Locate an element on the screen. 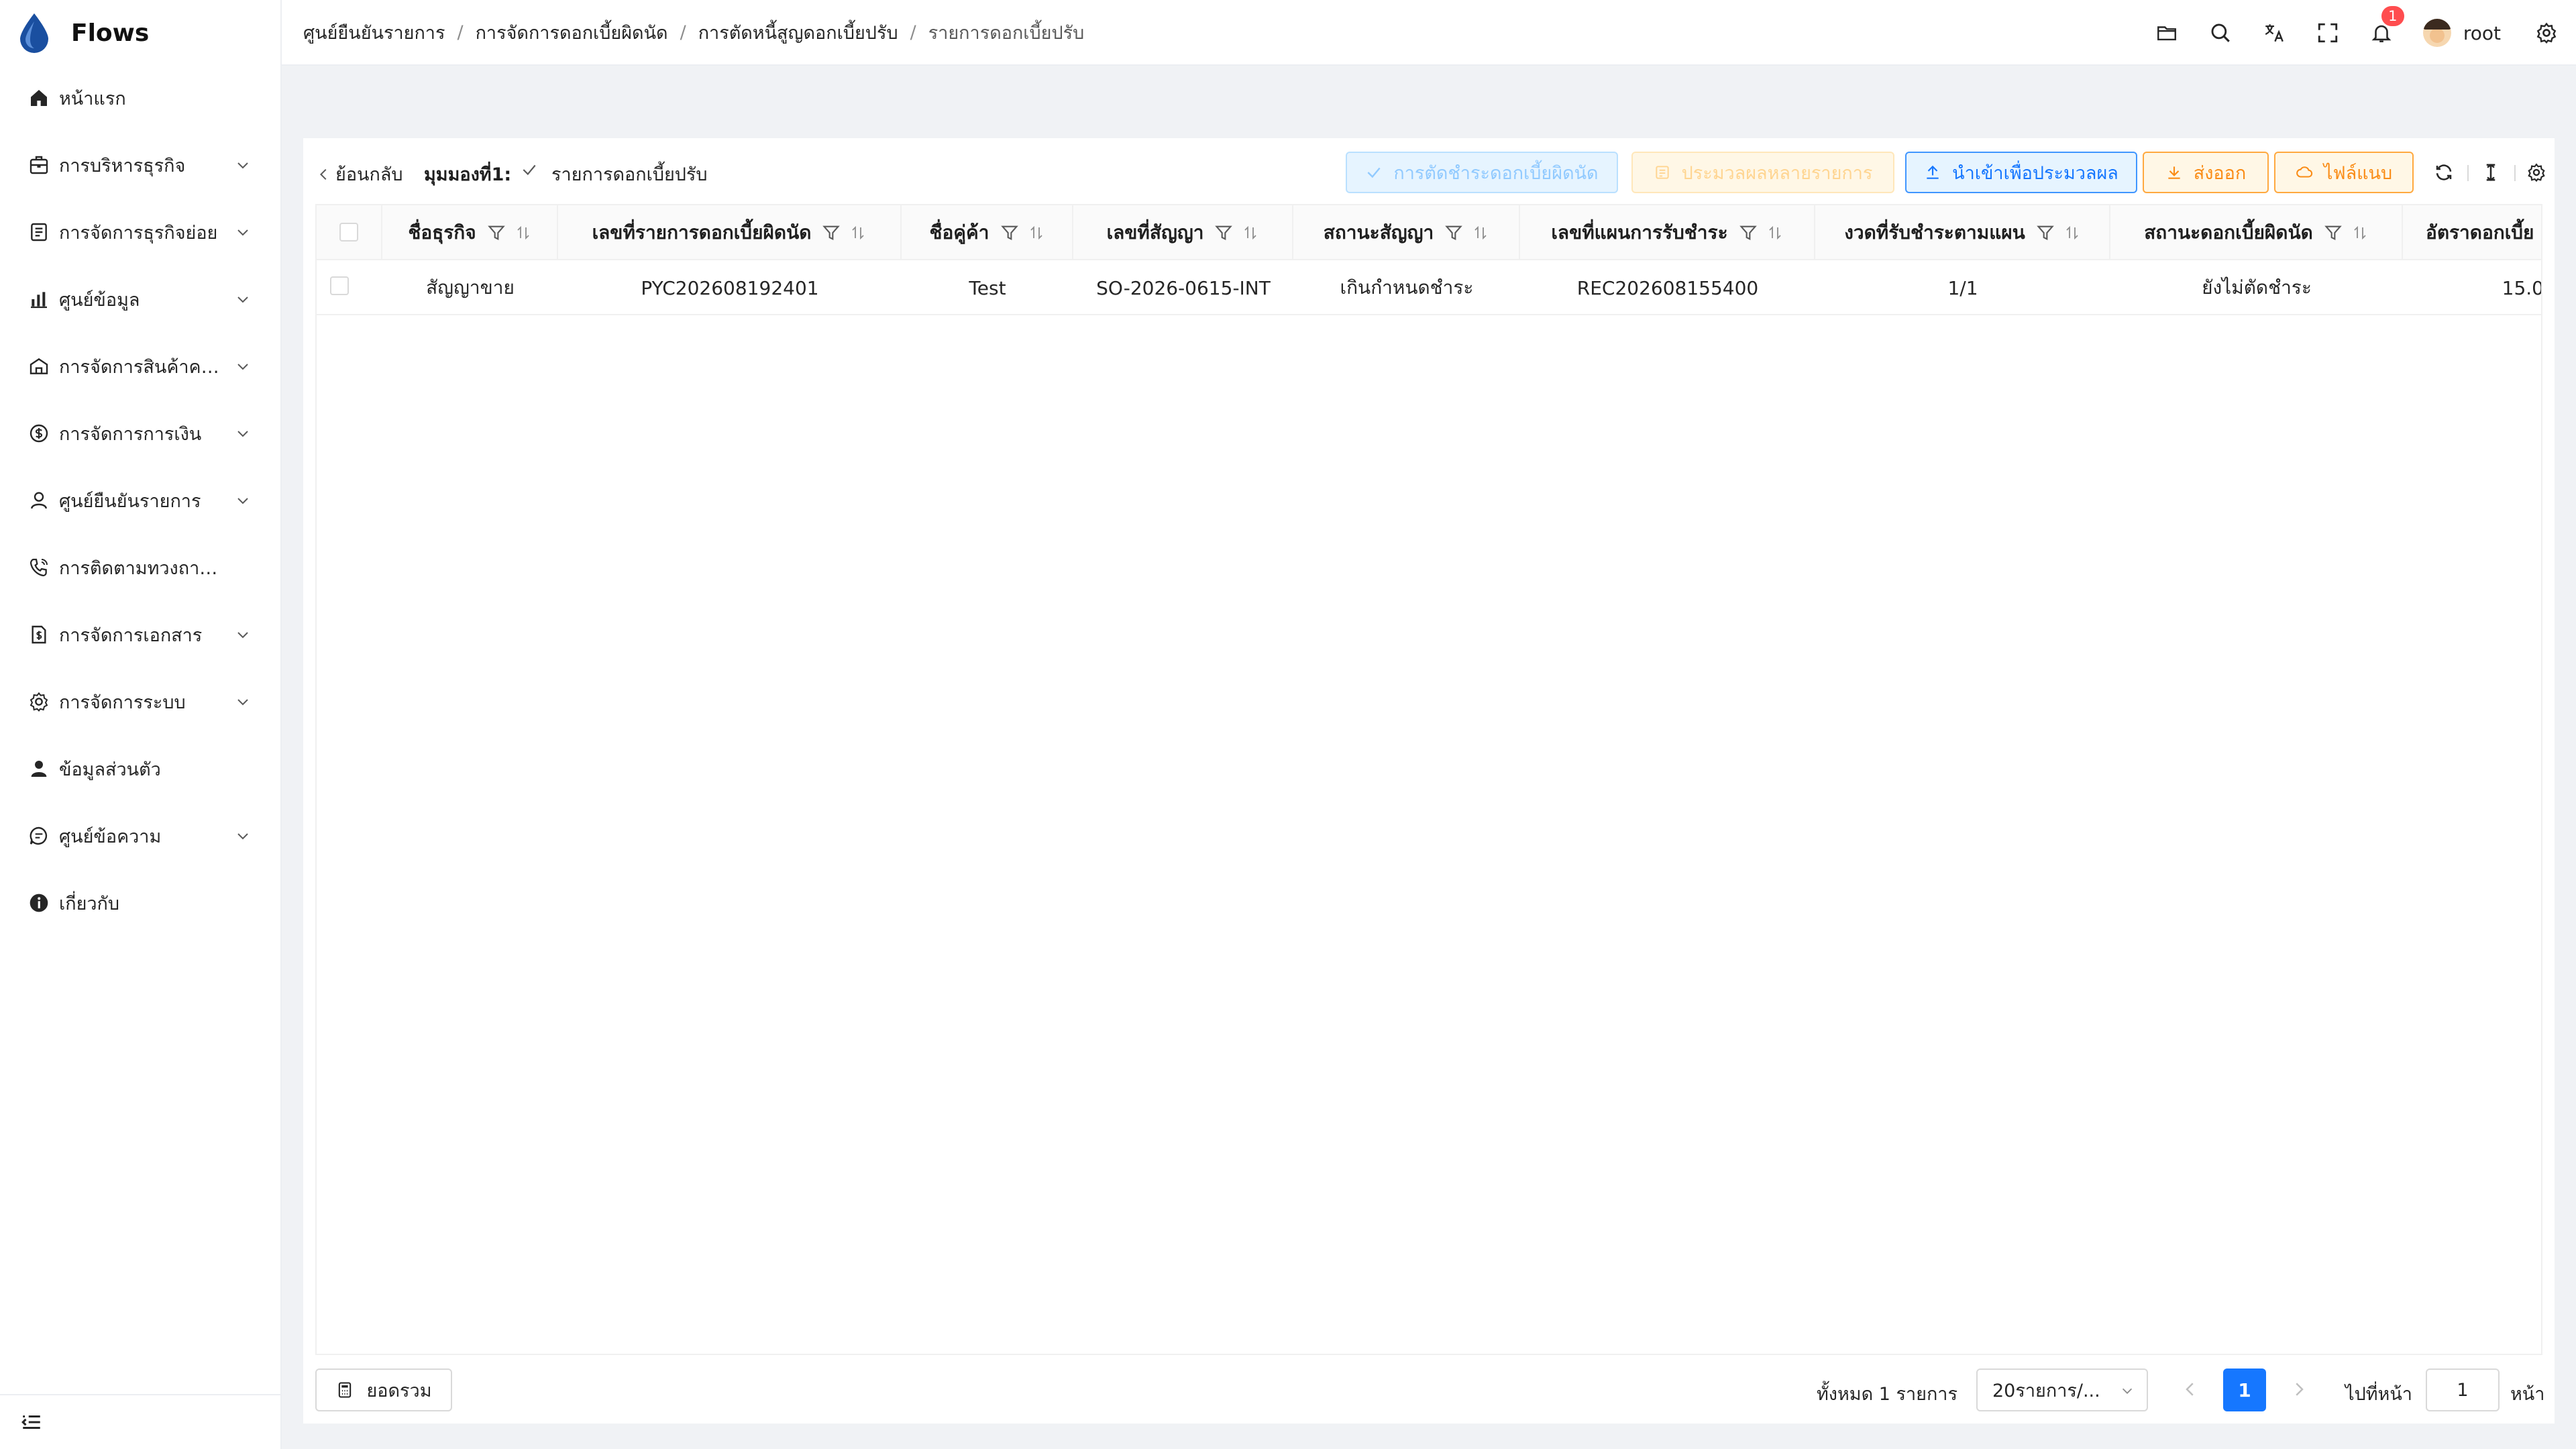  column-header-plan-no: เลขที่แผนการรับชำระ is located at coordinates (1667, 232).